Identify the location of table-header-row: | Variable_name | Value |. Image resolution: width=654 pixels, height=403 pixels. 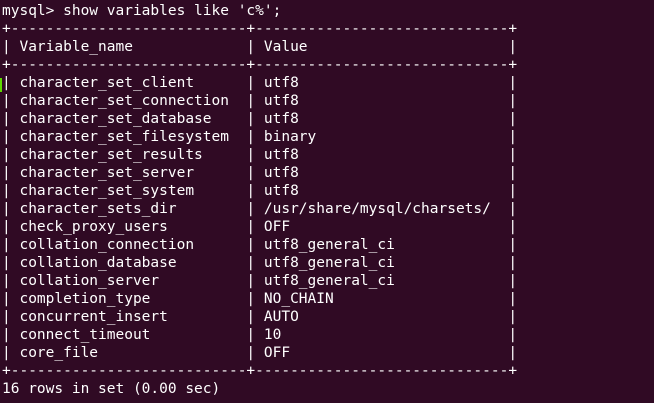
(260, 47).